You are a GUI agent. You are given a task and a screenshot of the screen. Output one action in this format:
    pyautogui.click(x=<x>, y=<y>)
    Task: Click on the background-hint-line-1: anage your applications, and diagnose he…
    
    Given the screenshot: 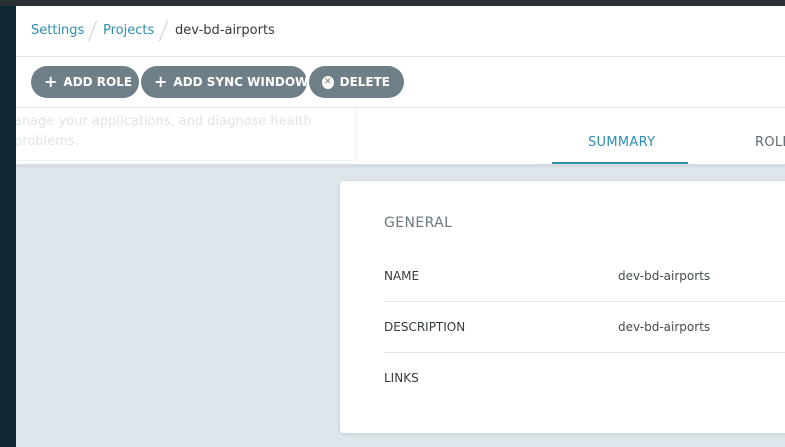 What is the action you would take?
    pyautogui.click(x=164, y=121)
    